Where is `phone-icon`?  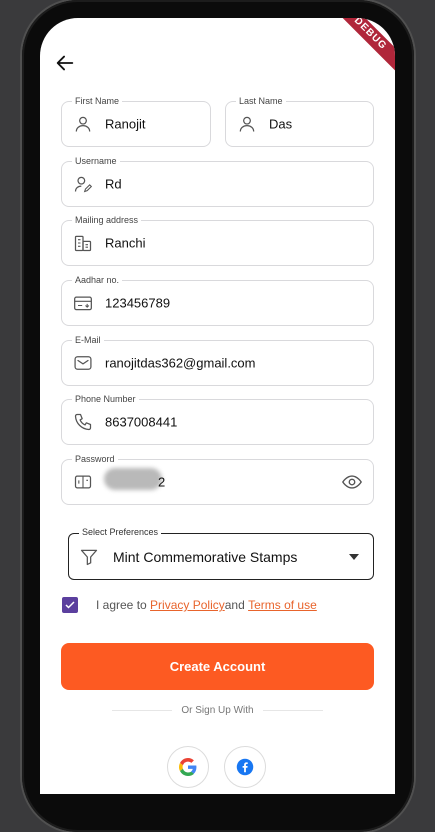
phone-icon is located at coordinates (83, 422).